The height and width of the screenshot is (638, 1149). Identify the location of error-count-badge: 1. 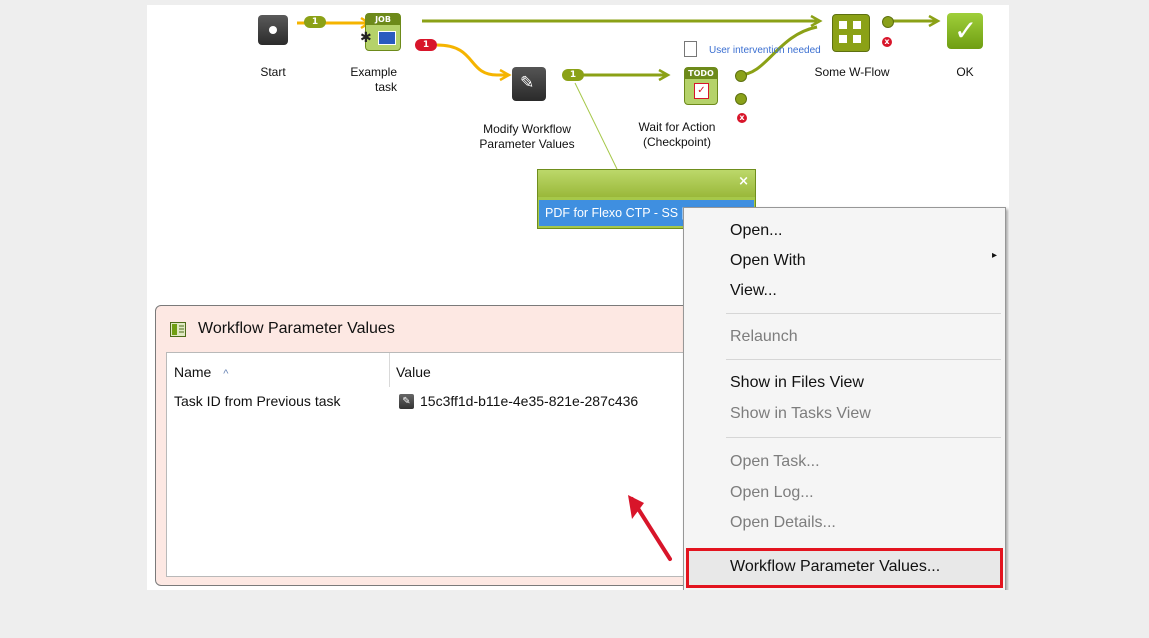
(426, 45).